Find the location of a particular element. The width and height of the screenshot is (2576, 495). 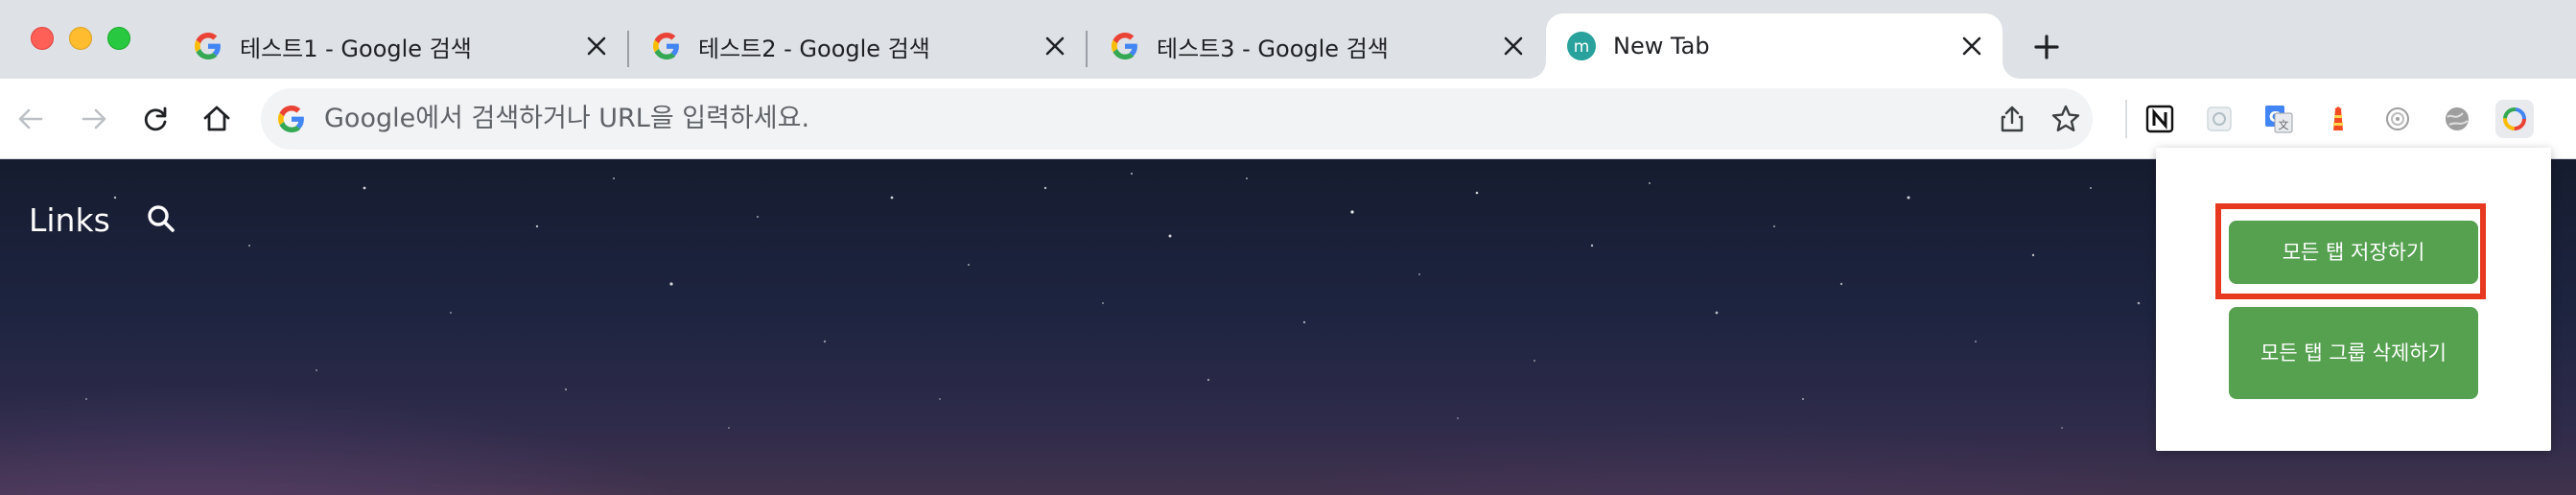

address-bar: Google에서 검색하거나 URL을 입력하세요. is located at coordinates (1177, 119).